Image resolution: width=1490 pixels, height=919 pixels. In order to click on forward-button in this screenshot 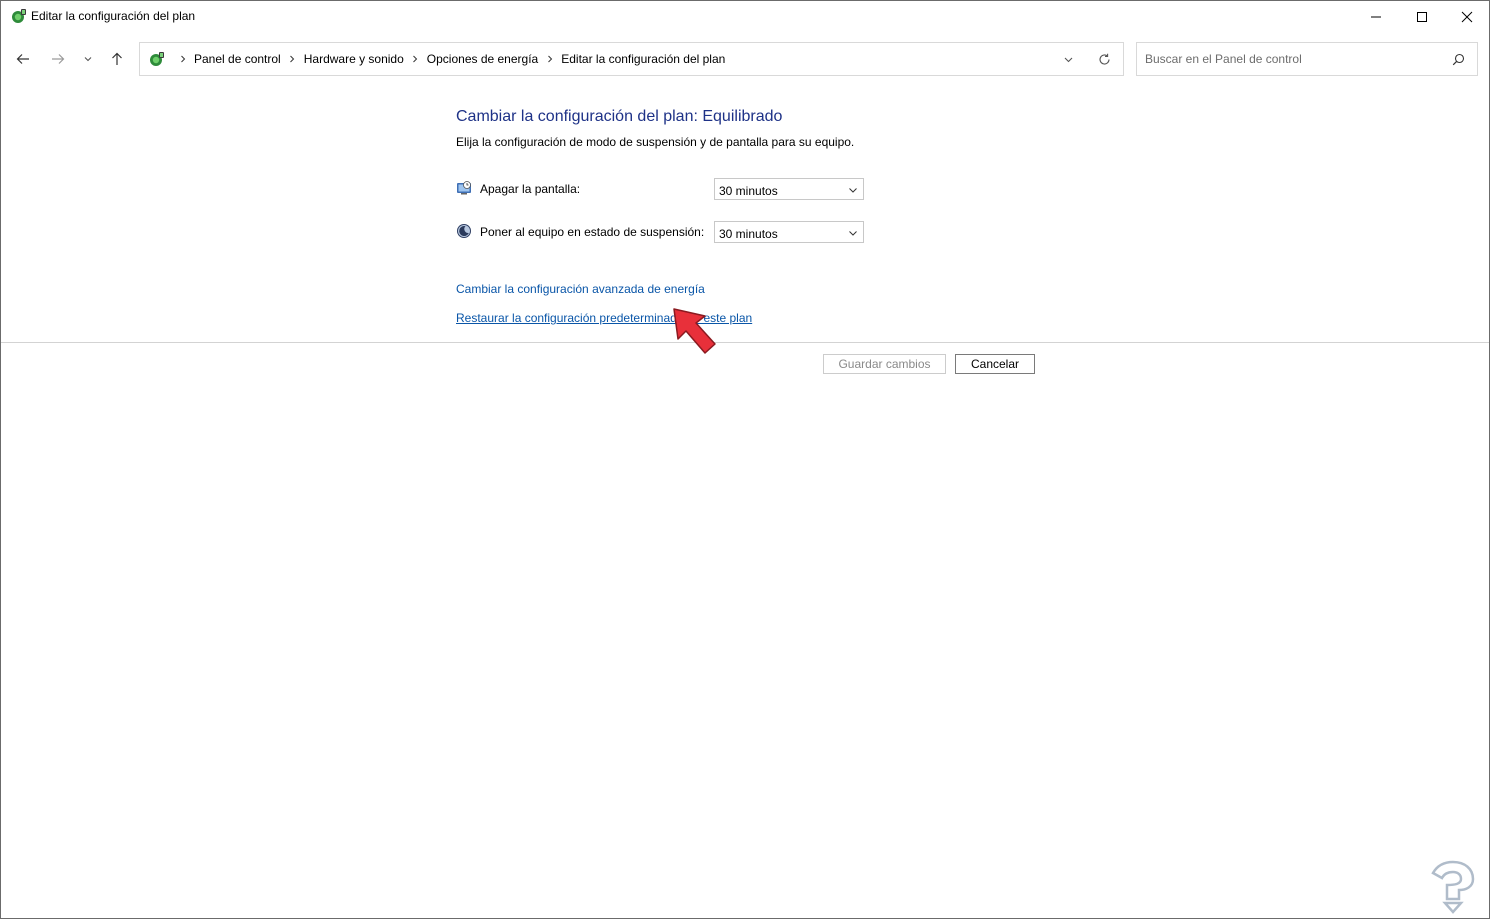, I will do `click(58, 59)`.